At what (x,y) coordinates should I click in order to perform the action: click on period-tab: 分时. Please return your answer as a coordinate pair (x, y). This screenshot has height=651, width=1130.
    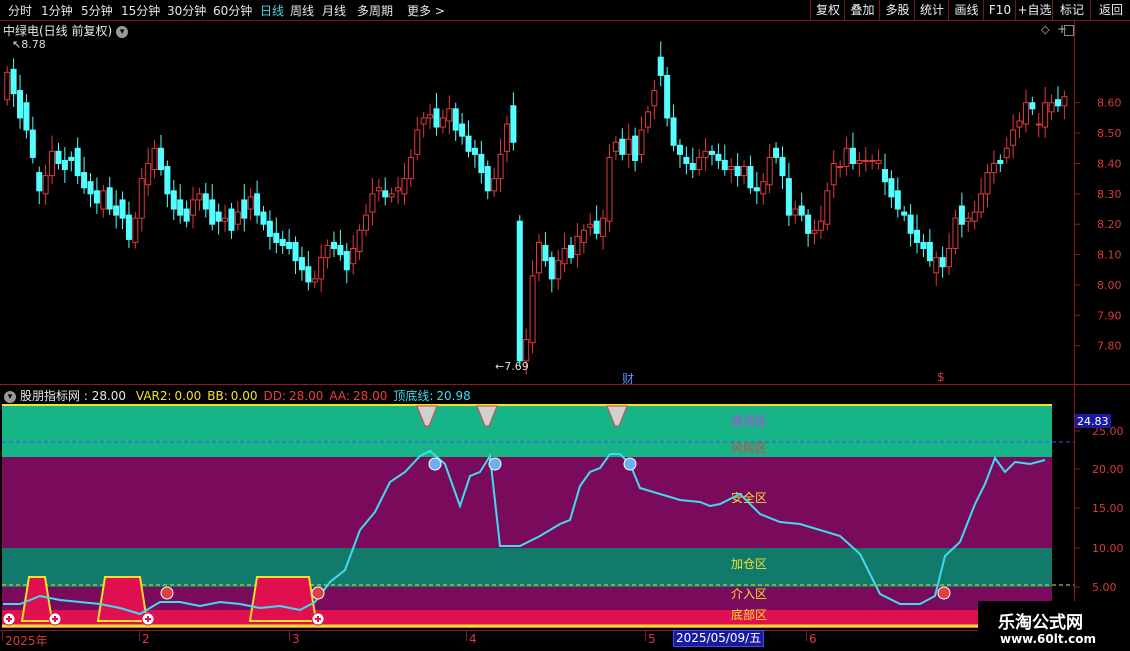
    Looking at the image, I should click on (20, 10).